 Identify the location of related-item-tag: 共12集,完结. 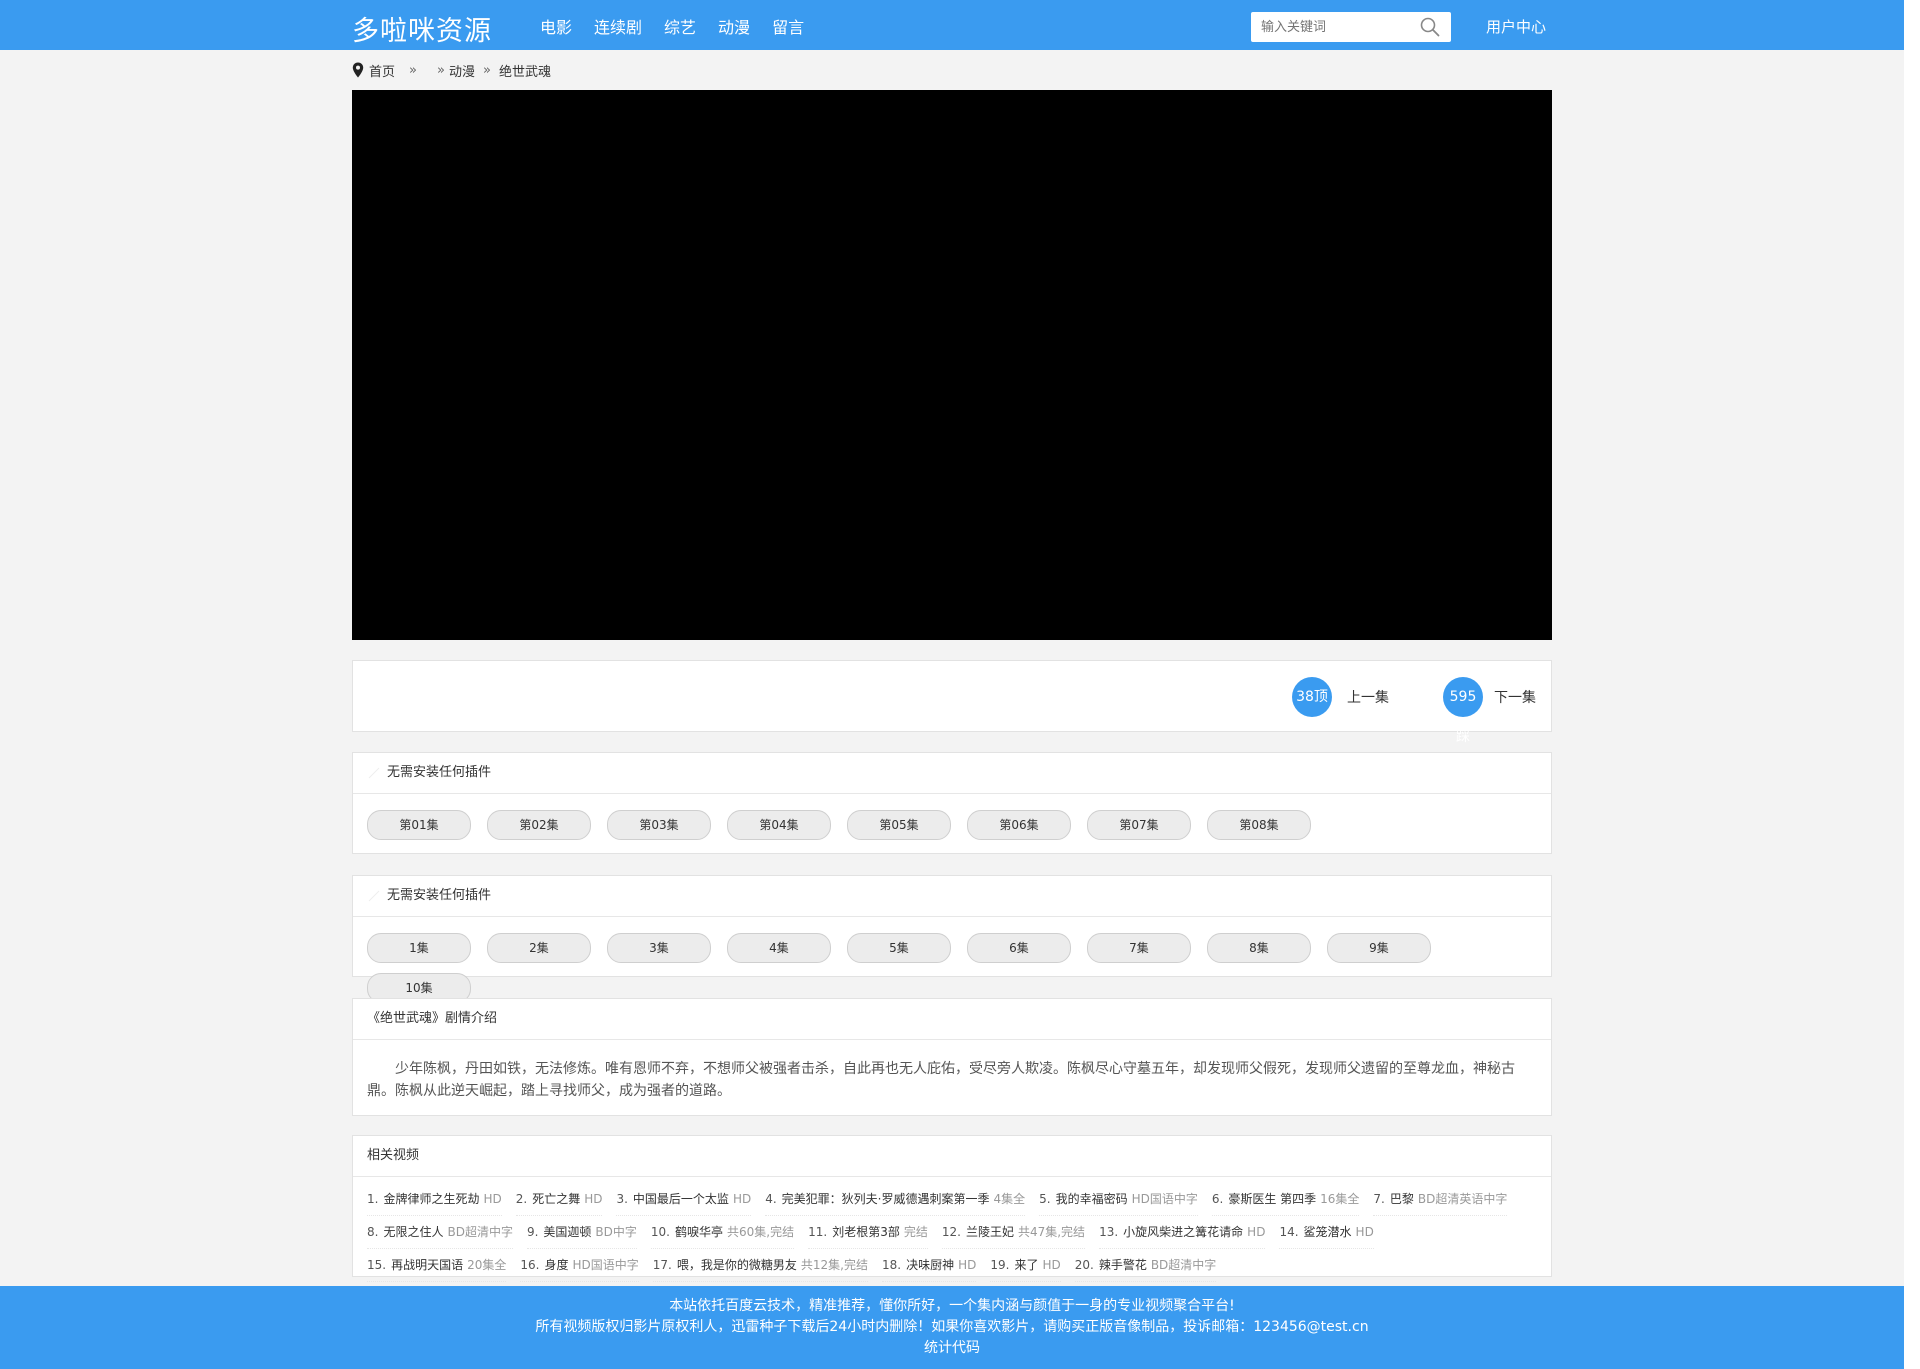
(834, 1265).